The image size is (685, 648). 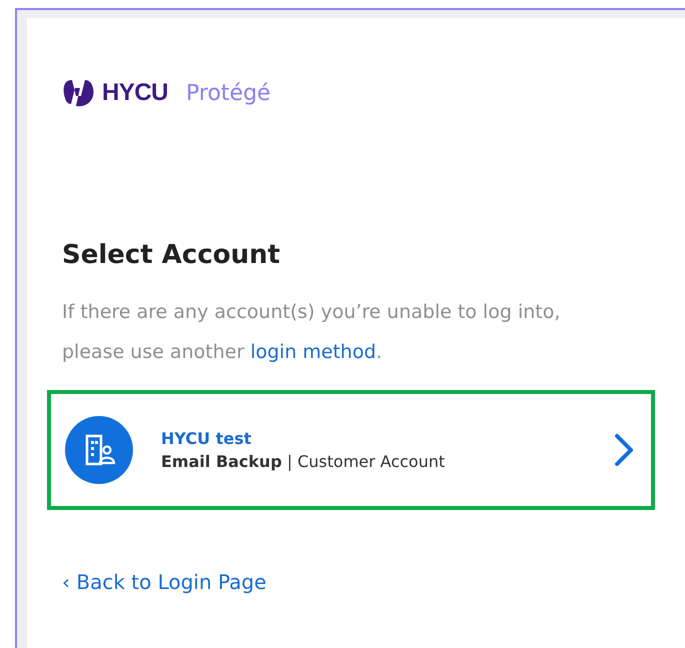 What do you see at coordinates (135, 93) in the screenshot?
I see `brand-name: HYCU` at bounding box center [135, 93].